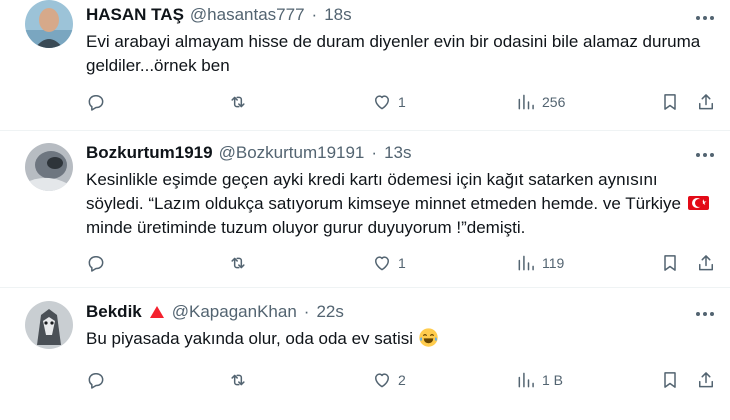  I want to click on view-count: 119, so click(553, 263).